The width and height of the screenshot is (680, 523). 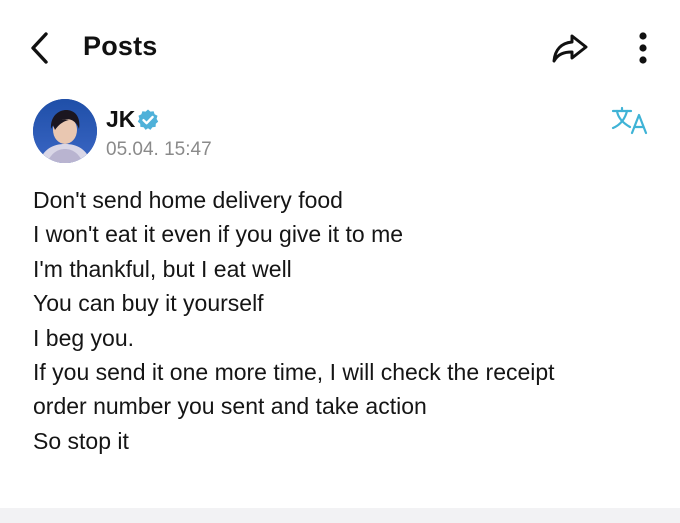 I want to click on post-text-line: You can buy it yourself, so click(x=148, y=303).